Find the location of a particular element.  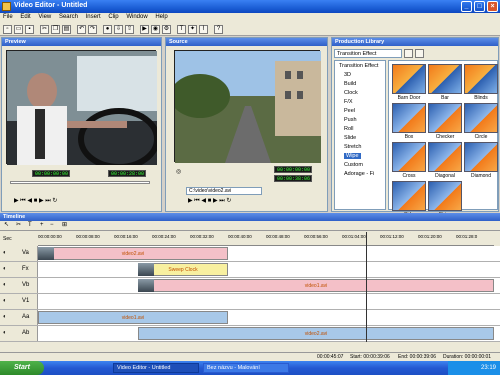

tree-item: Build is located at coordinates (350, 84).